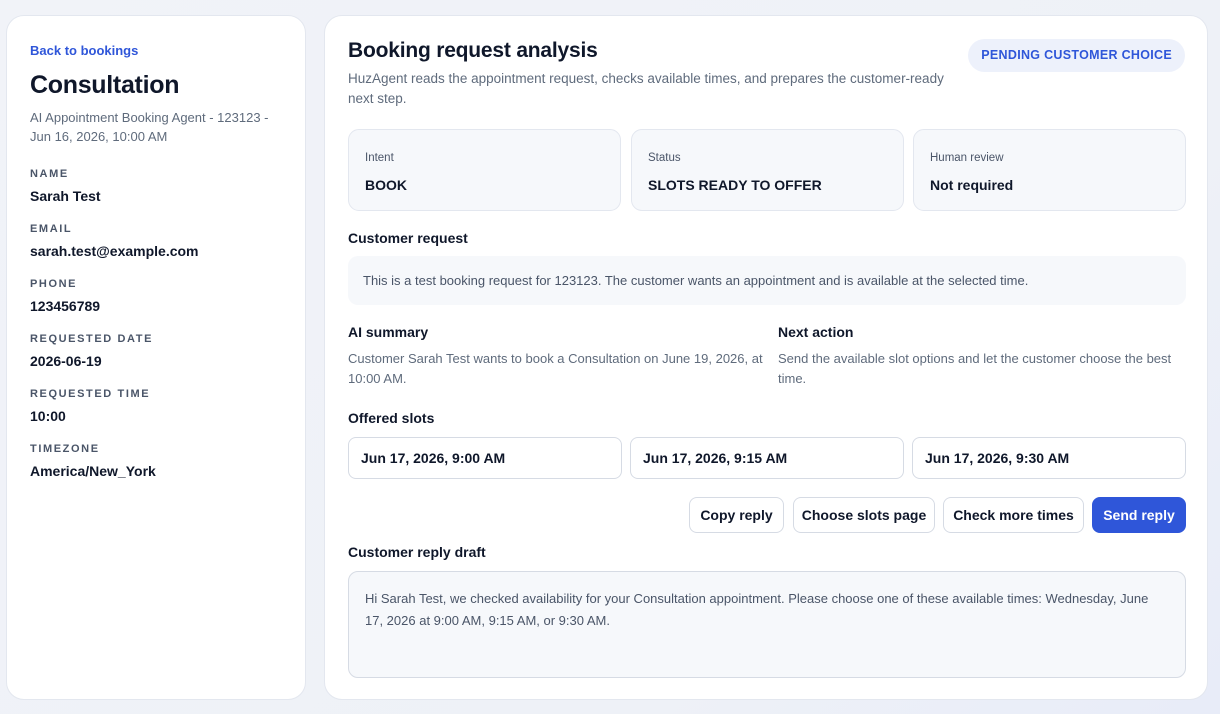 This screenshot has width=1220, height=714. Describe the element at coordinates (156, 186) in the screenshot. I see `field-name: NAME Sarah Test` at that location.